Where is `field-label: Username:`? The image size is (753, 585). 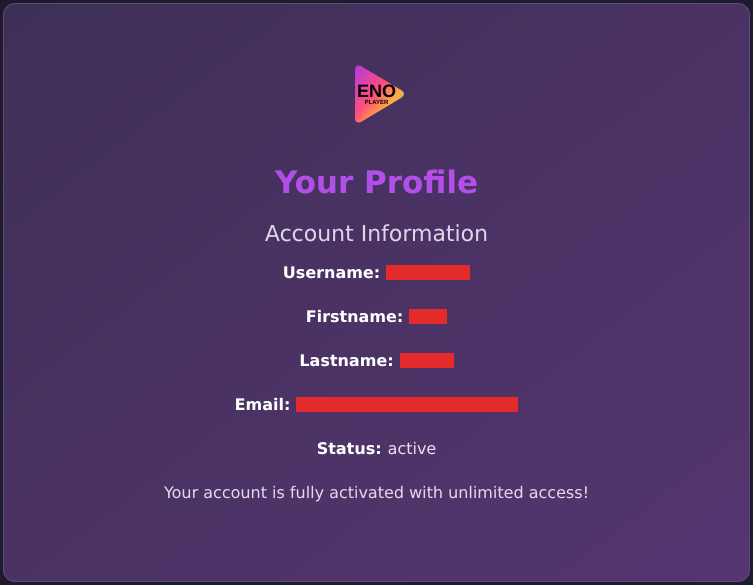
field-label: Username: is located at coordinates (331, 273).